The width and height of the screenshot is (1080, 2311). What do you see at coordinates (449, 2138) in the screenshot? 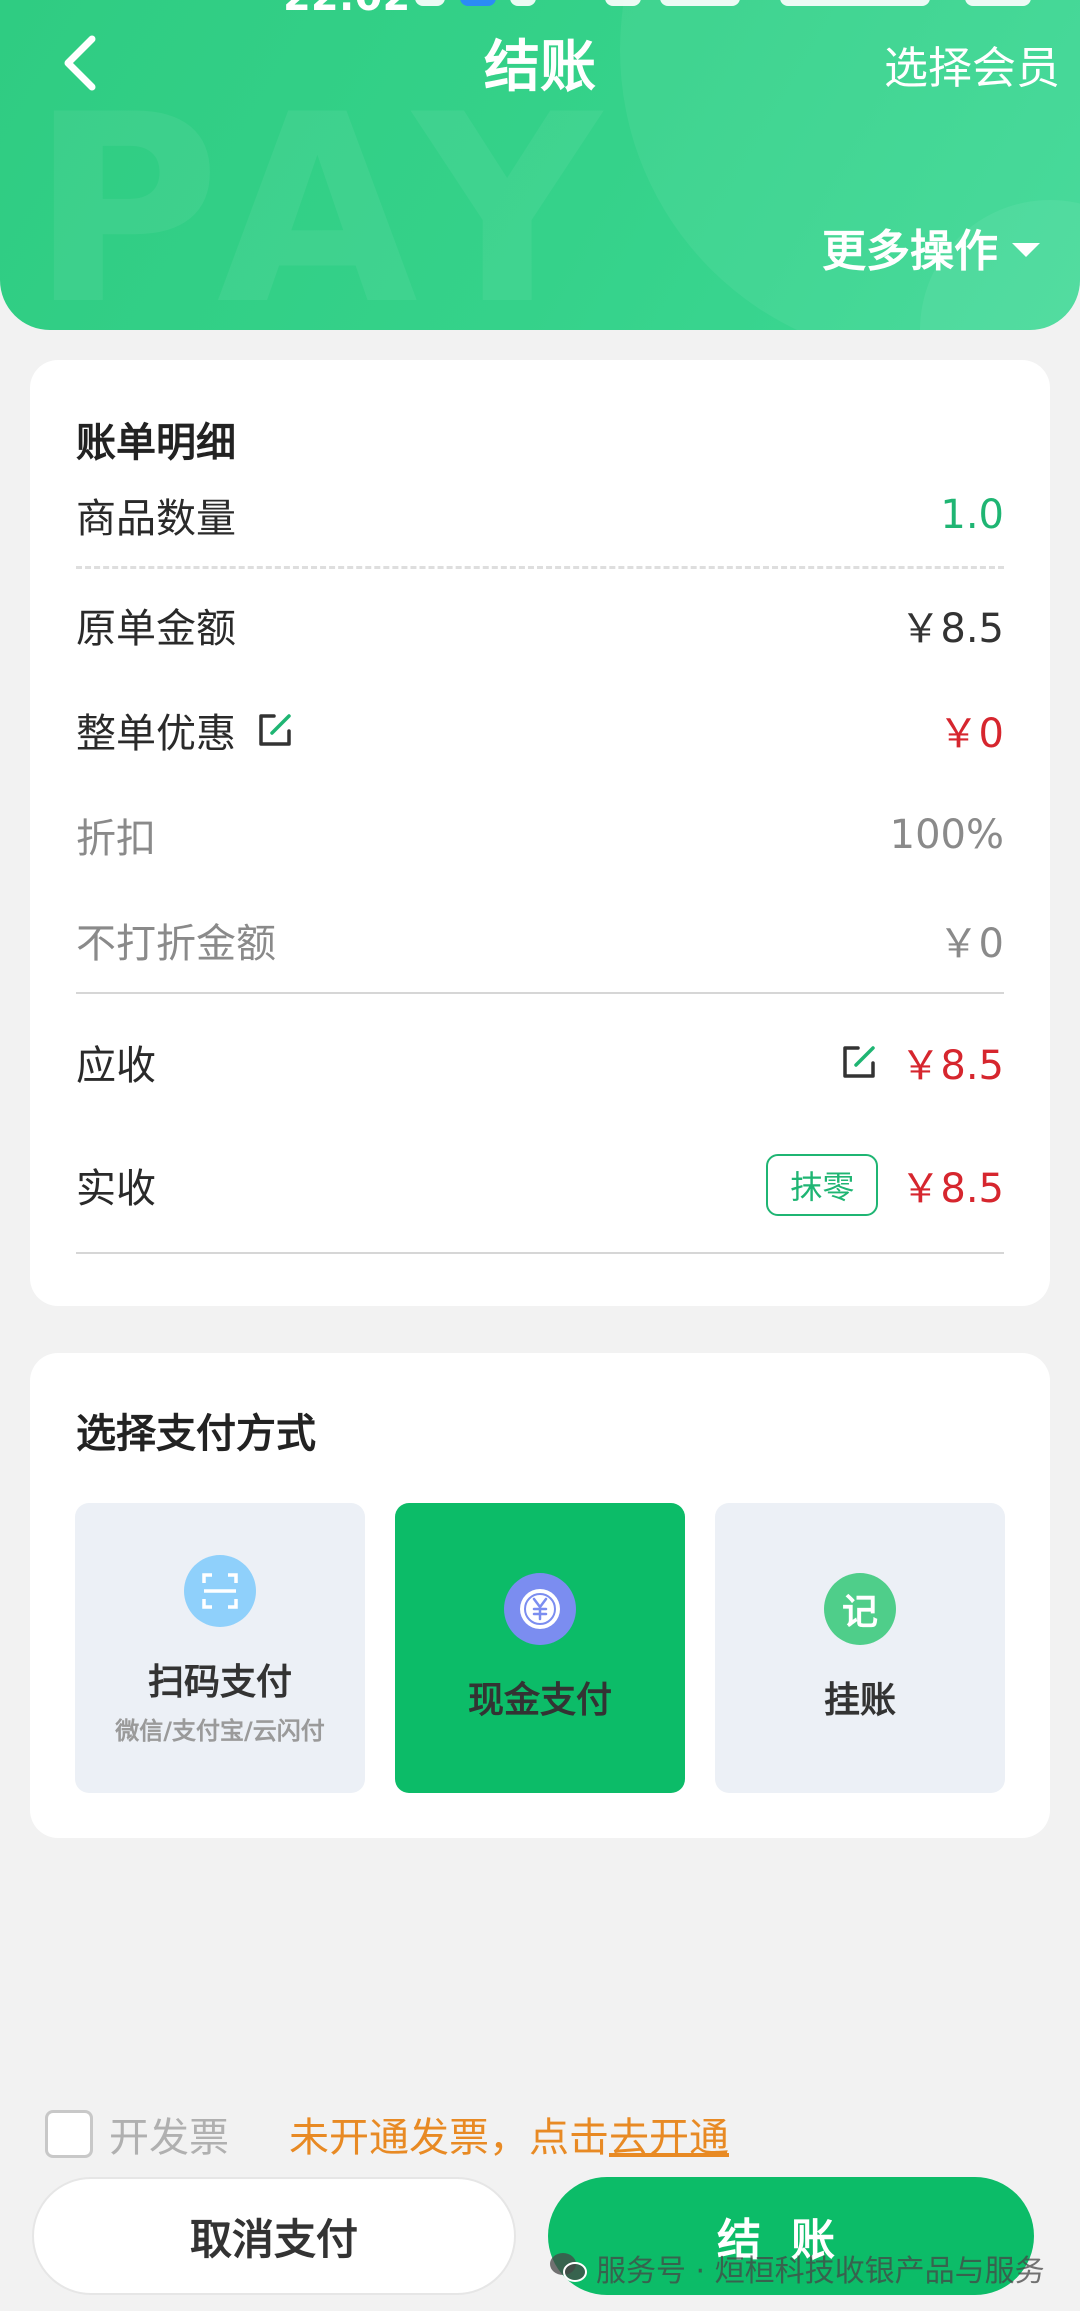
I see `invoice-warning: 未开通发票，点击` at bounding box center [449, 2138].